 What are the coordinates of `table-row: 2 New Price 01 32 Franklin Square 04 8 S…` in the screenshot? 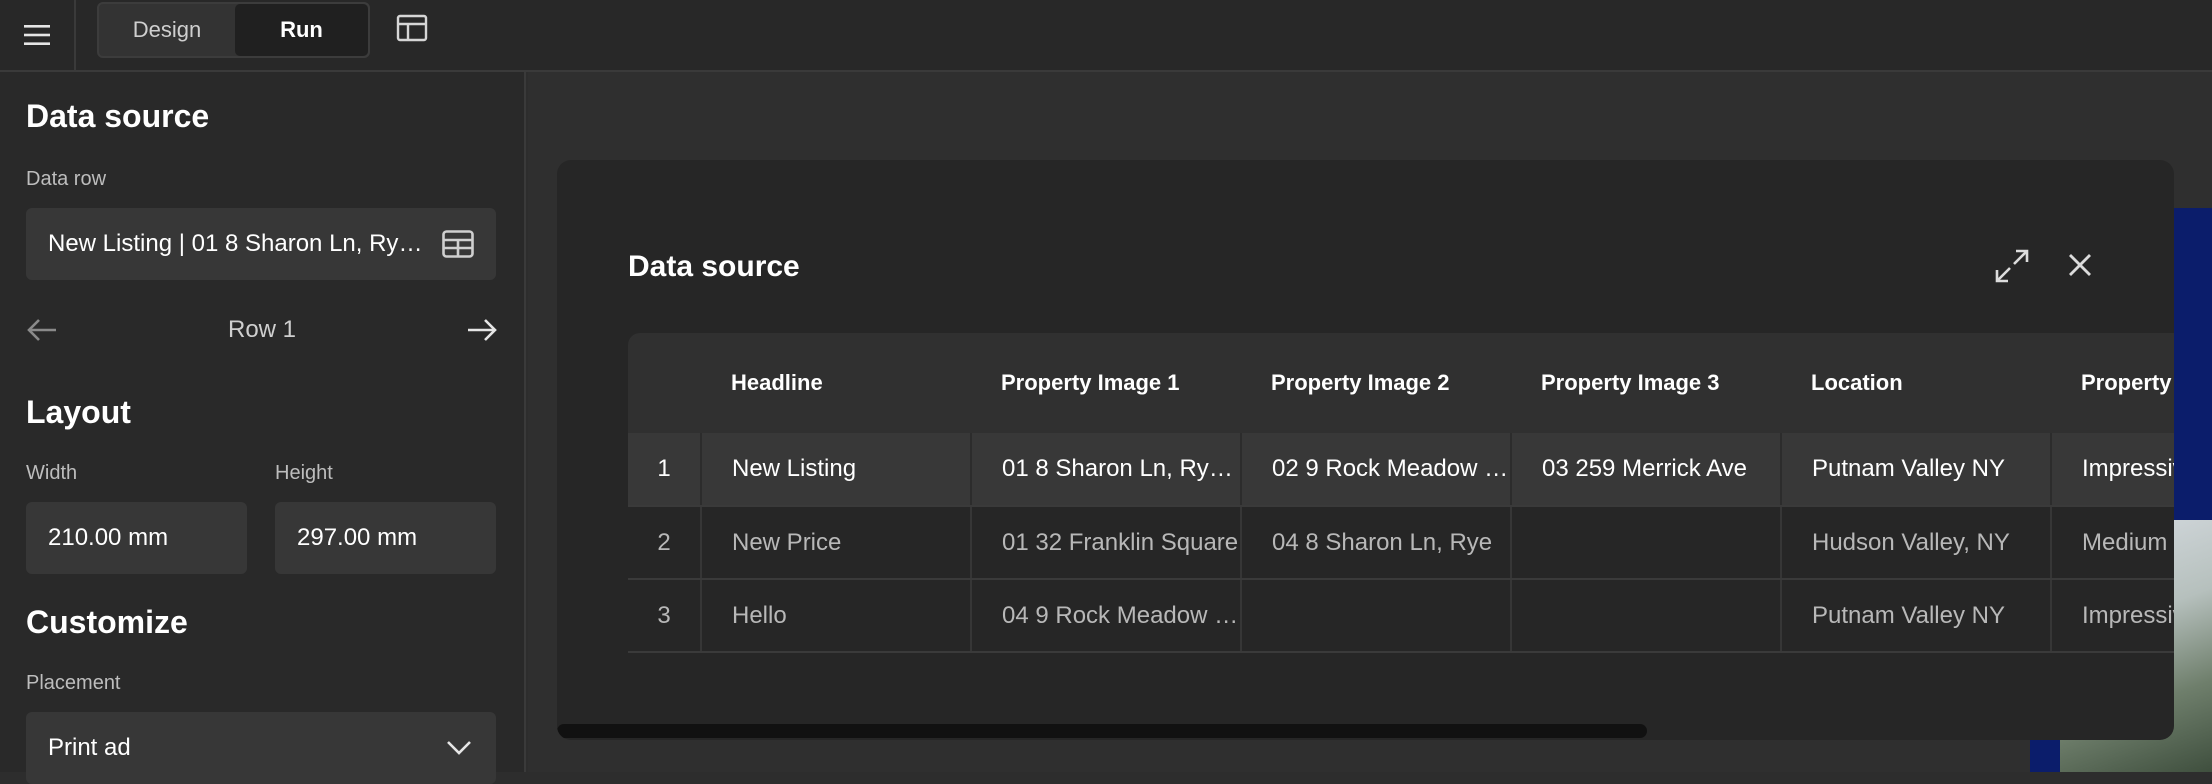 It's located at (1401, 543).